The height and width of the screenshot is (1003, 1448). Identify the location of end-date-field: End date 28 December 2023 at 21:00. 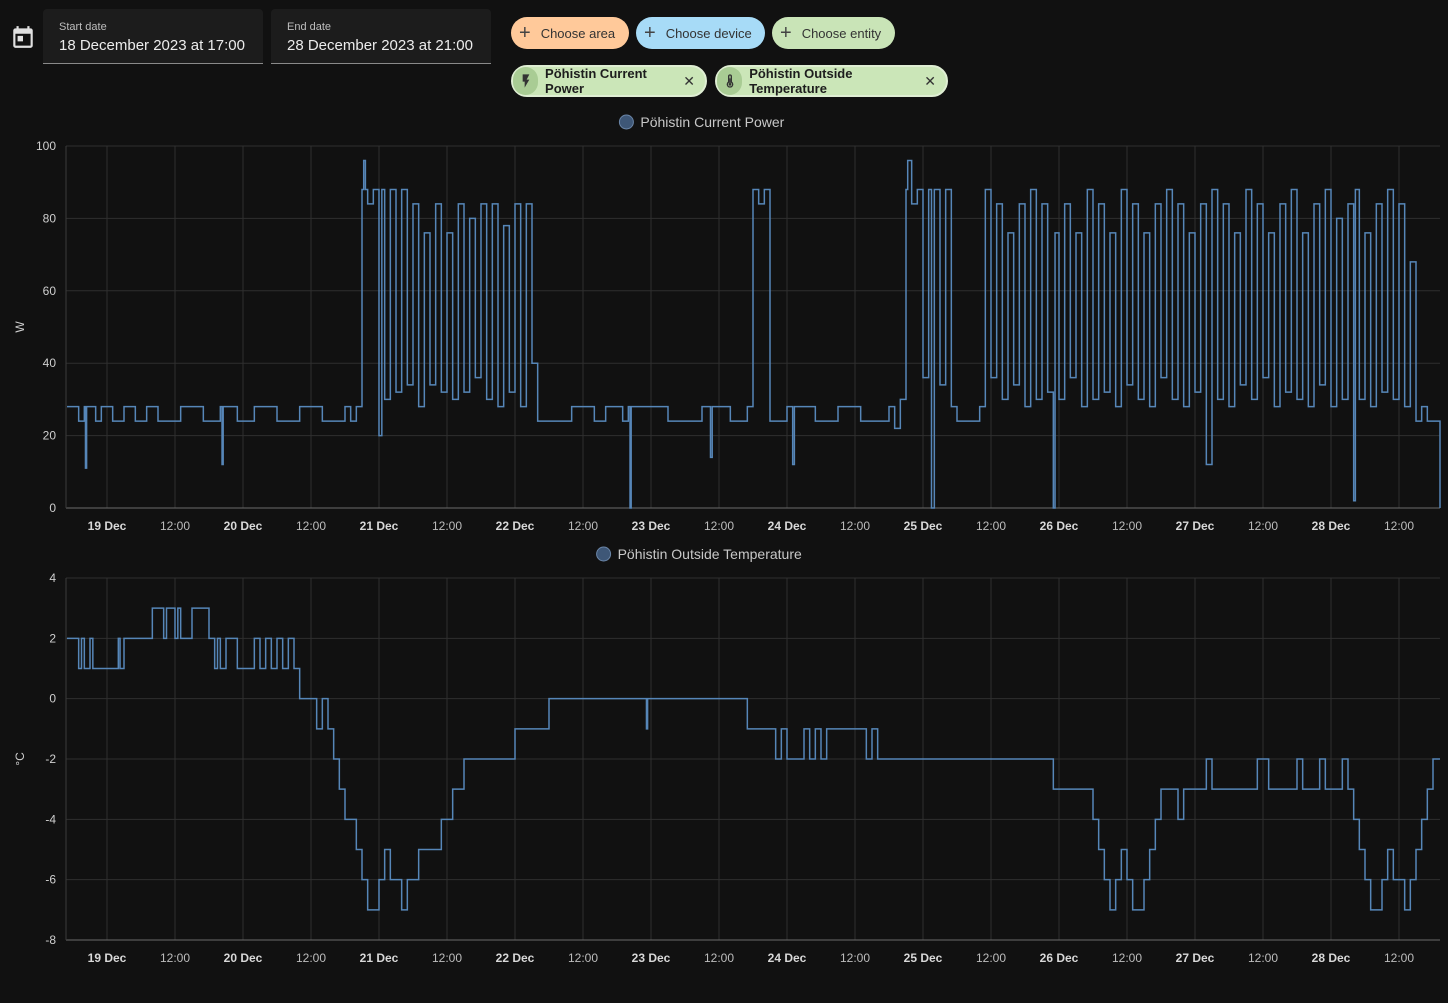
(381, 36).